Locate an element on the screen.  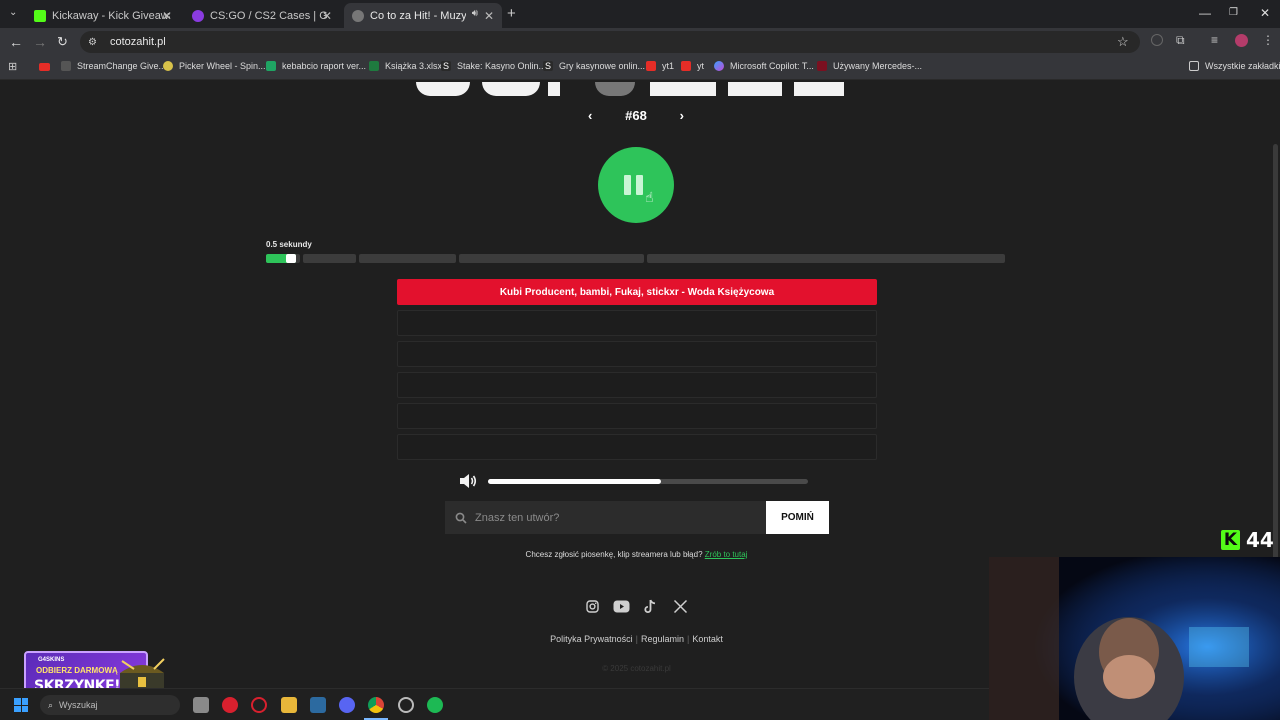
chevron-left-icon: ‹ is located at coordinates (590, 115).